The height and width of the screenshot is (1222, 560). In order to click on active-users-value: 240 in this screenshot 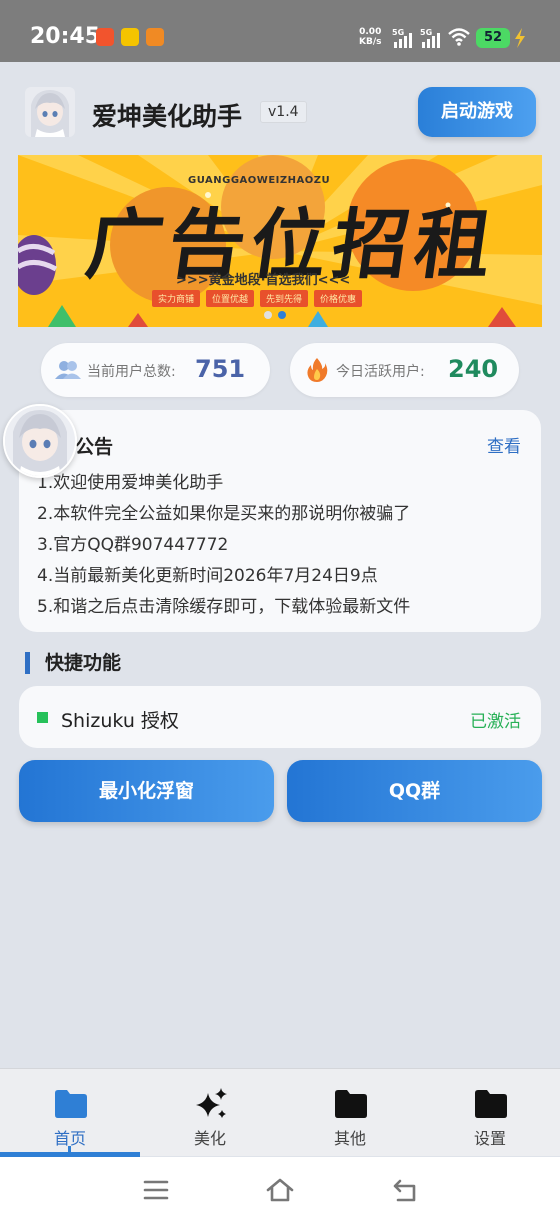, I will do `click(473, 369)`.